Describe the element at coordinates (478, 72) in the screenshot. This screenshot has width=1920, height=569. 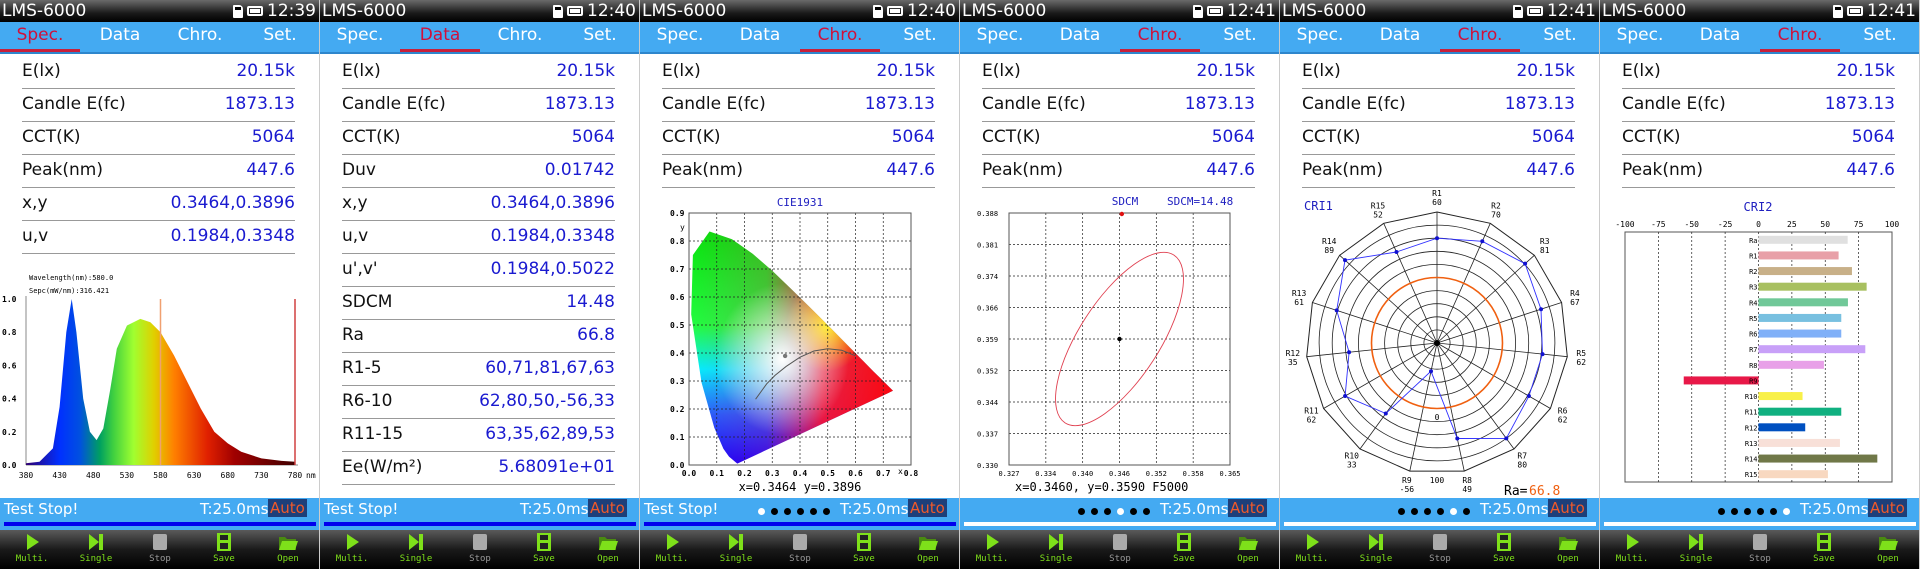
I see `measurement-row: E(lx) 20.15k` at that location.